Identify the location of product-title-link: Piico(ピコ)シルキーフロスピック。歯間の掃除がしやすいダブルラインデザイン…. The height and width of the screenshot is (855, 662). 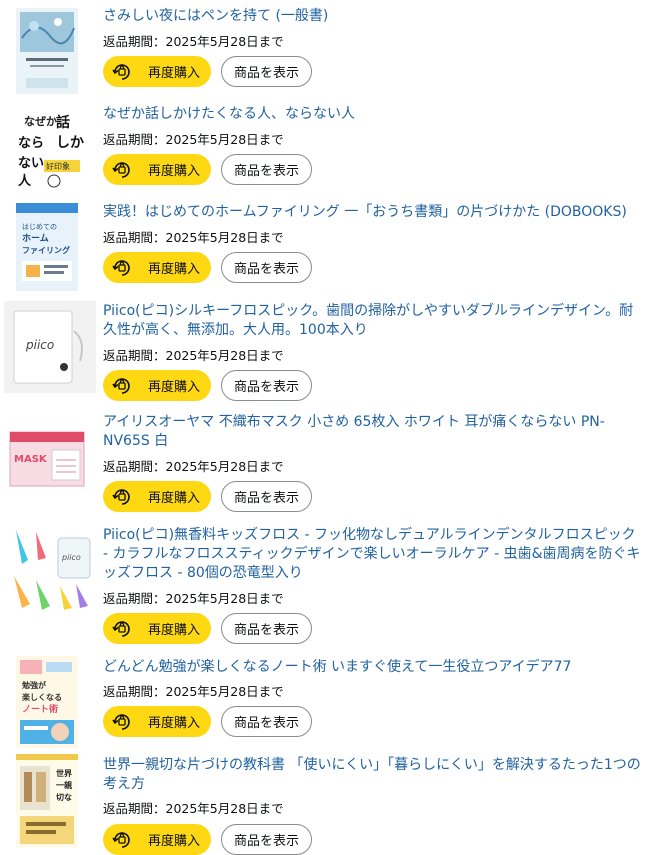
(373, 321).